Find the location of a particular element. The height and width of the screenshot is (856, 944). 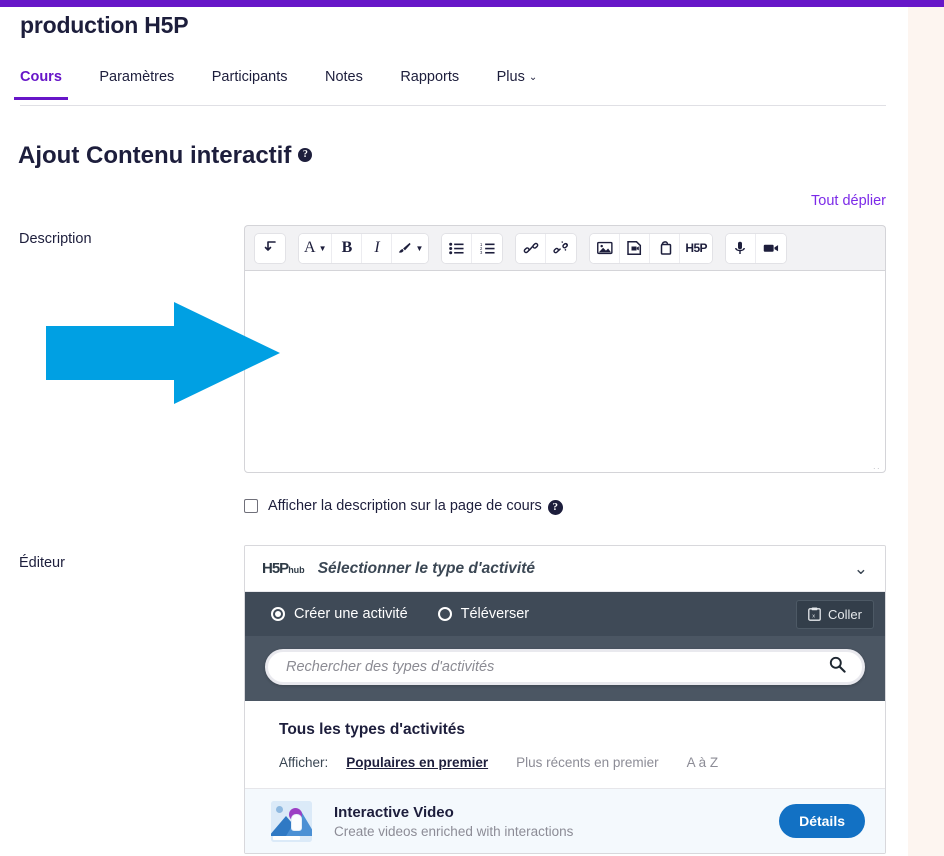

search-icon is located at coordinates (837, 667).